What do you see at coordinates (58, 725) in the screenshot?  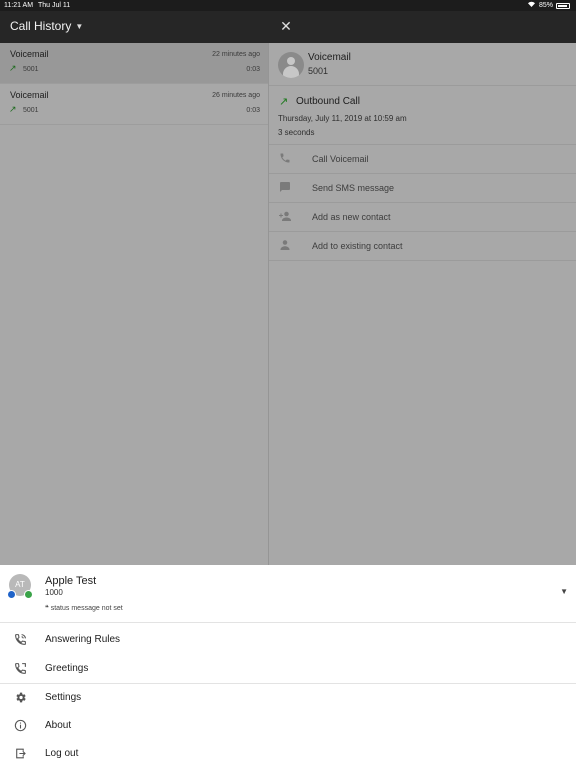 I see `menu-label: About` at bounding box center [58, 725].